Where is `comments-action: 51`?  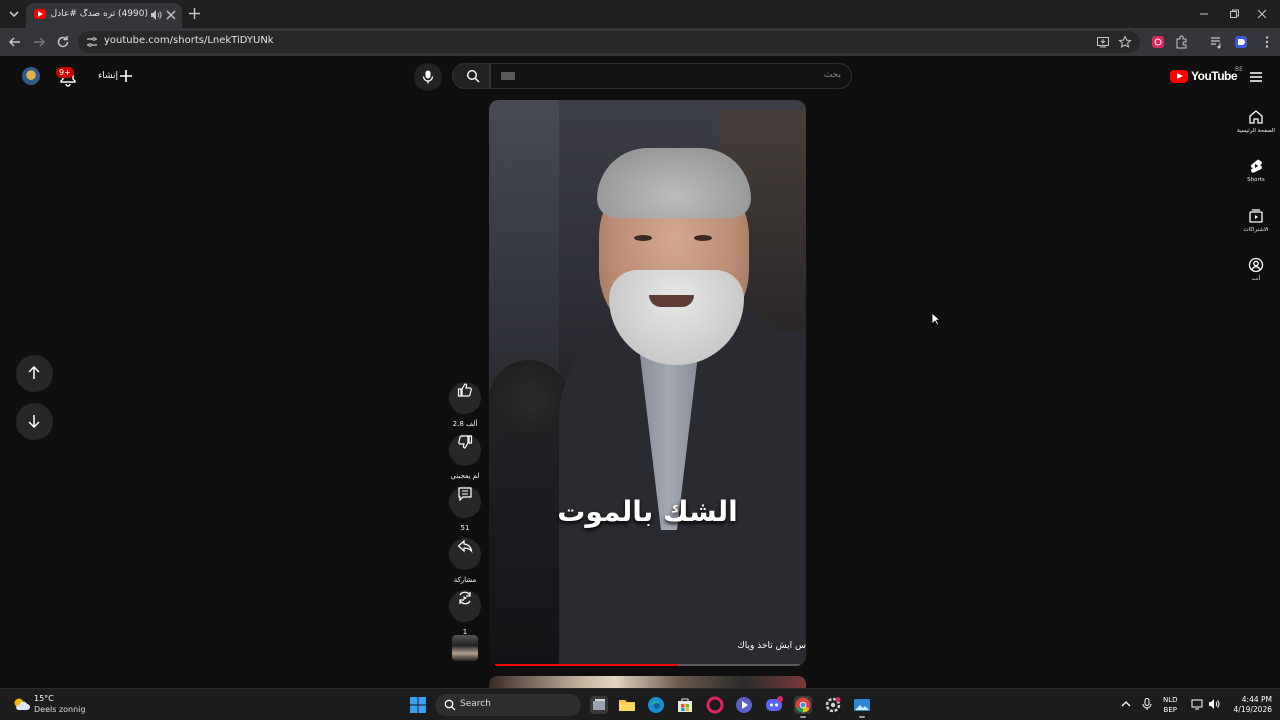
comments-action: 51 is located at coordinates (465, 505).